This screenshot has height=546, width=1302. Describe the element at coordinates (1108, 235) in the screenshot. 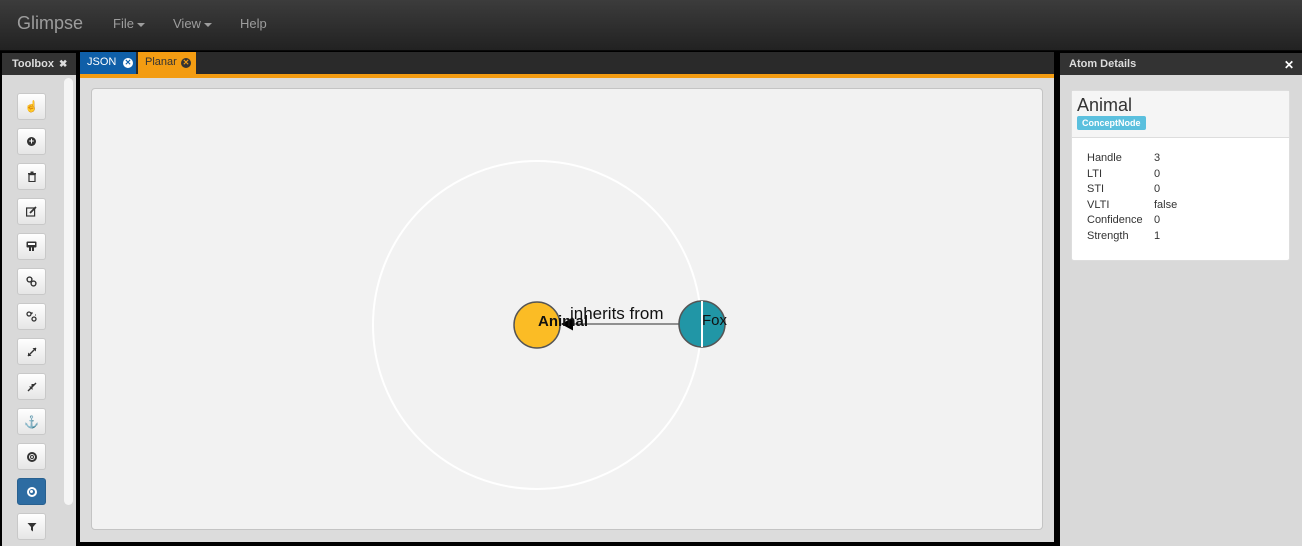

I see `property-key: Strength` at that location.